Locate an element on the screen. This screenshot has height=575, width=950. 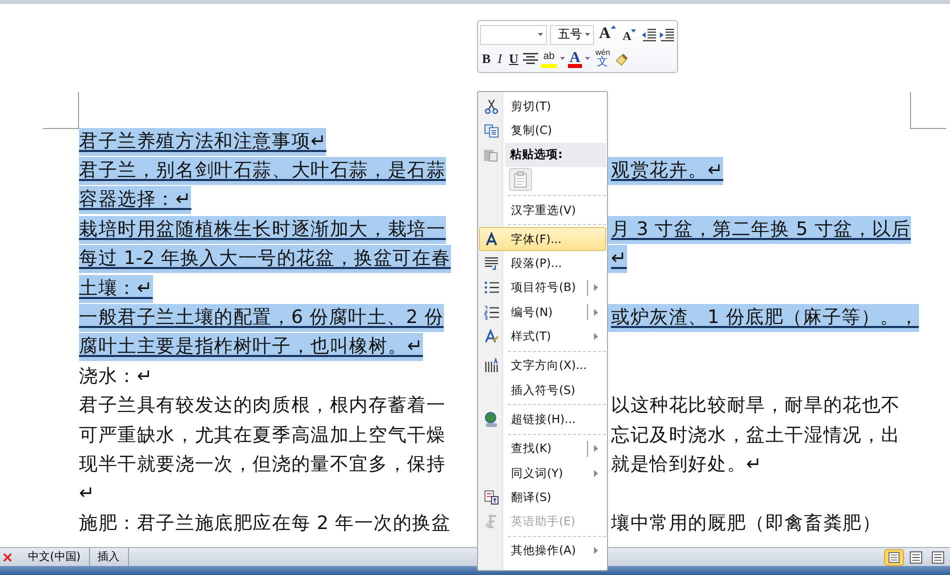
menu-item: 样式(T) is located at coordinates (542, 336).